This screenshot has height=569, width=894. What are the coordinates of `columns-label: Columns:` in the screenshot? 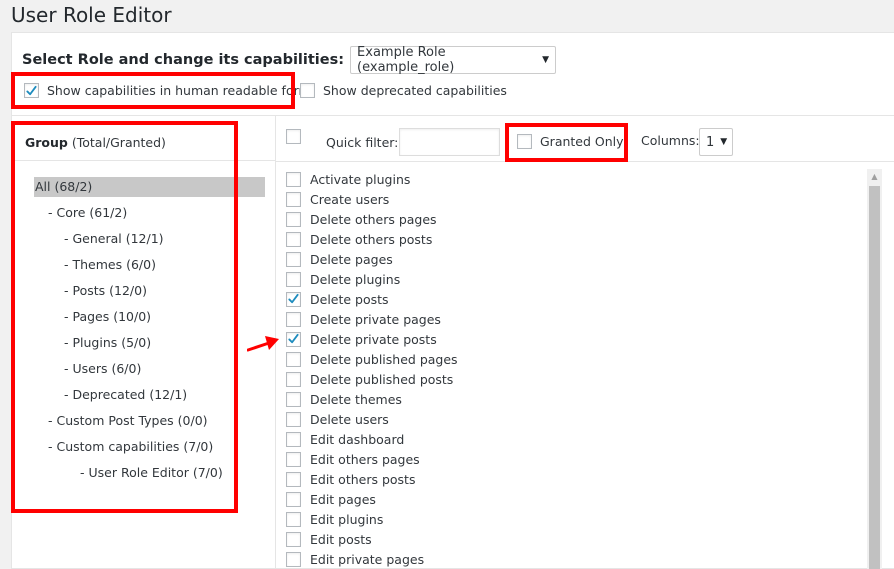 It's located at (670, 140).